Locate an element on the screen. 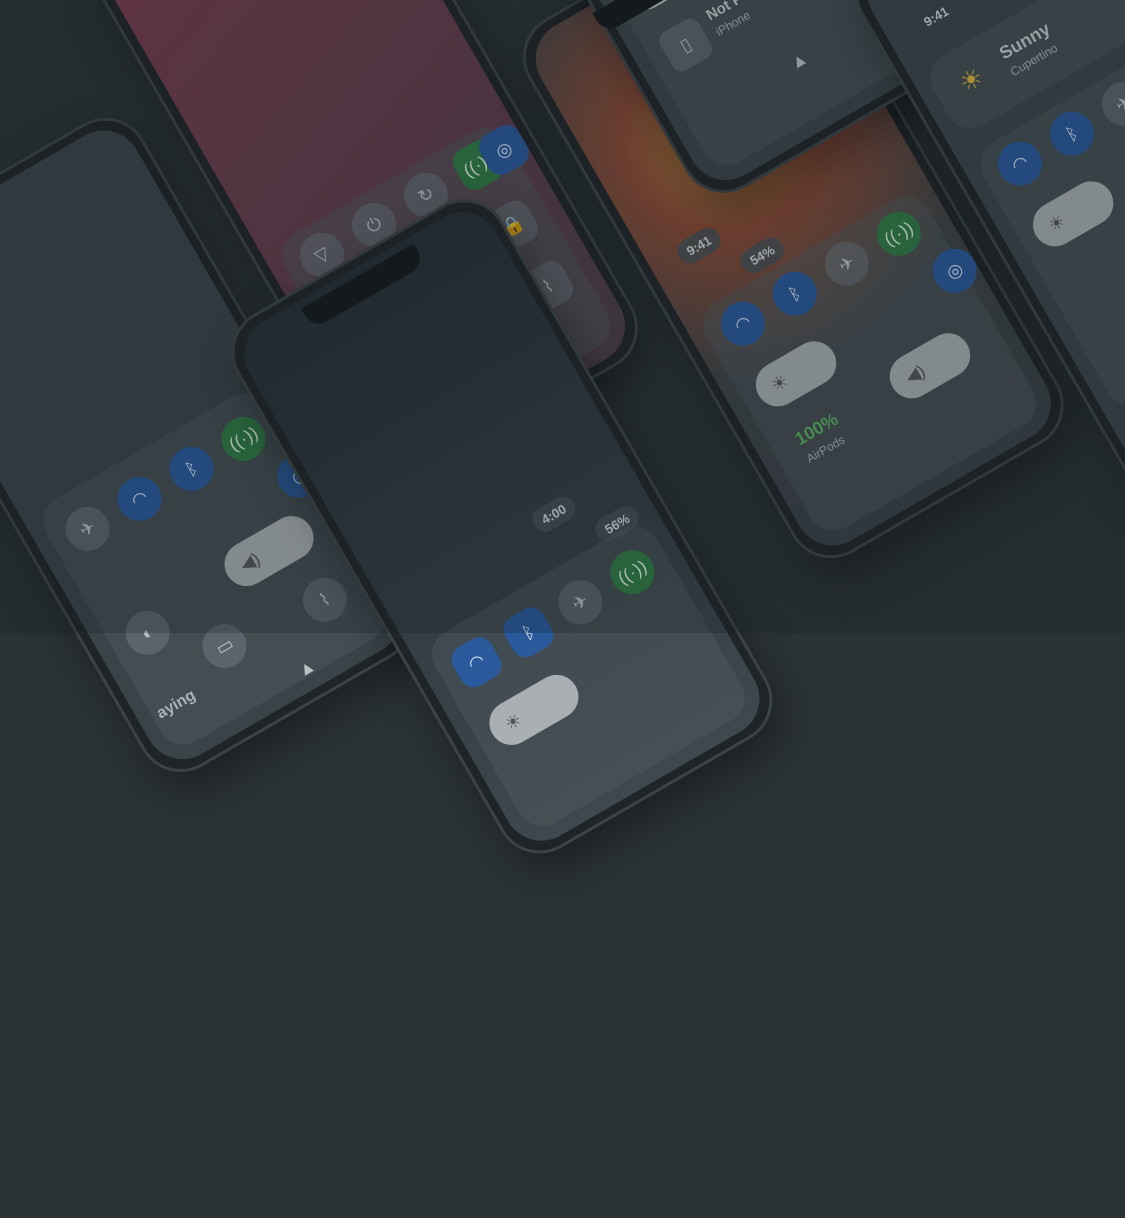 Image resolution: width=1125 pixels, height=1218 pixels. status-time: 4:00 is located at coordinates (553, 514).